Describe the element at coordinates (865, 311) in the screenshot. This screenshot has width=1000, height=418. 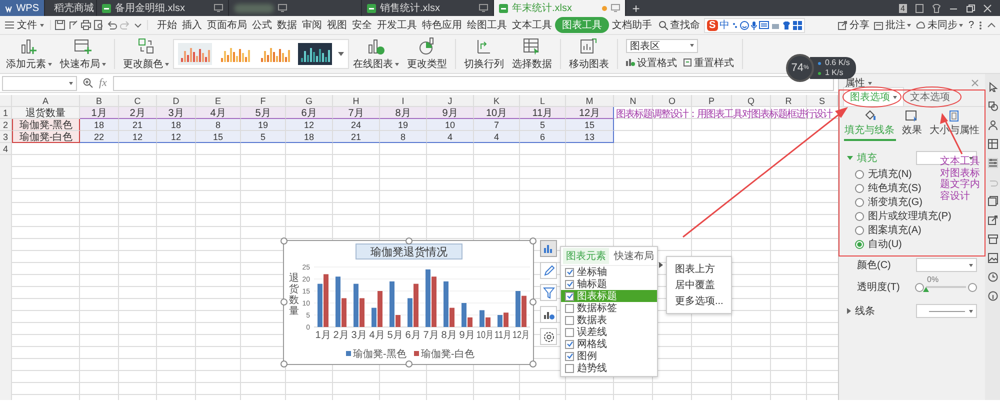
I see `section-title: 线条` at that location.